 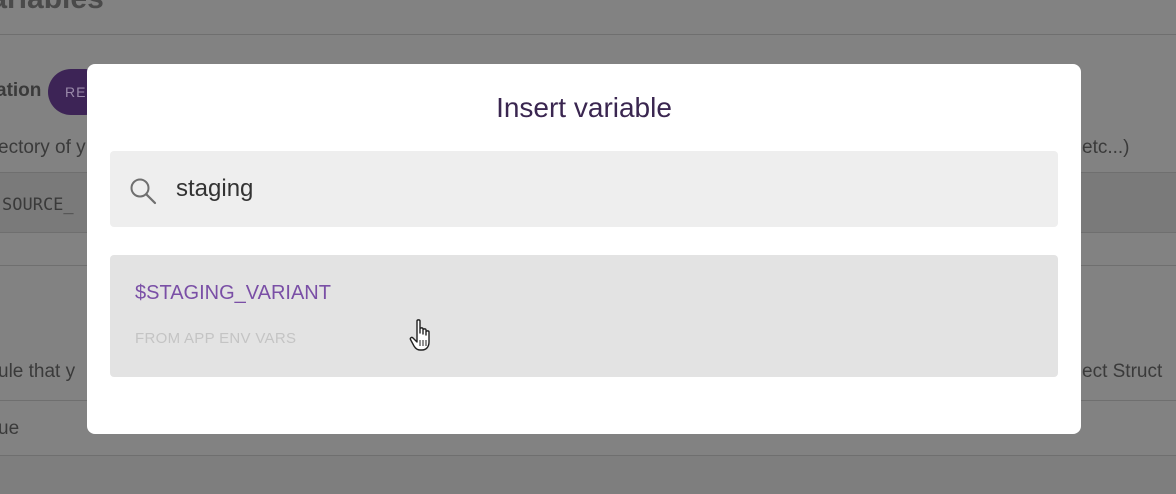 I want to click on divider, so click(x=588, y=34).